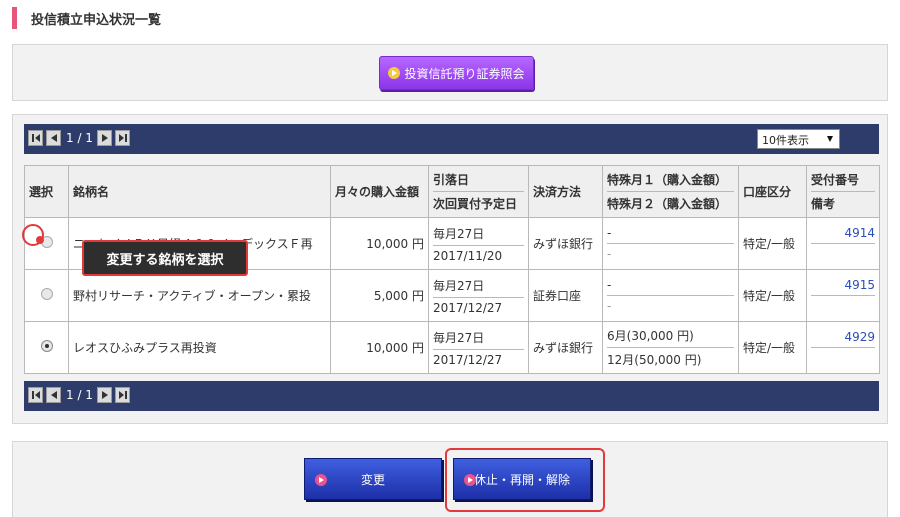 The width and height of the screenshot is (900, 517). What do you see at coordinates (46, 191) in the screenshot?
I see `header-select: 選択` at bounding box center [46, 191].